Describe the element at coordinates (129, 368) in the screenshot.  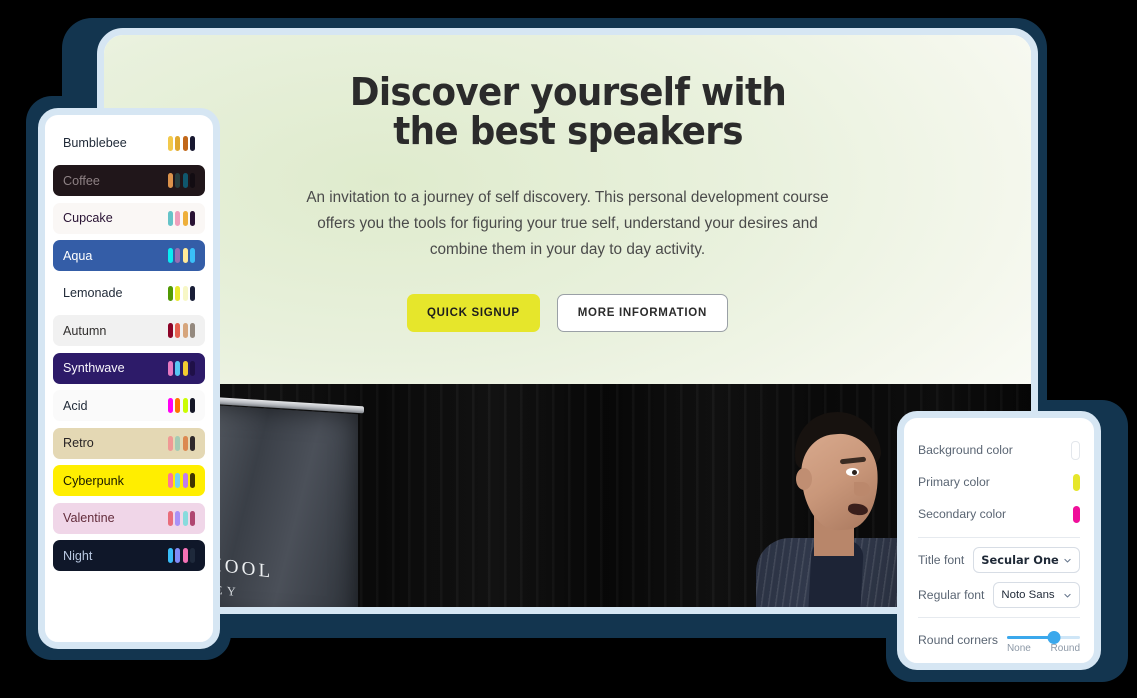
I see `theme-item-synthwave: Synthwave` at that location.